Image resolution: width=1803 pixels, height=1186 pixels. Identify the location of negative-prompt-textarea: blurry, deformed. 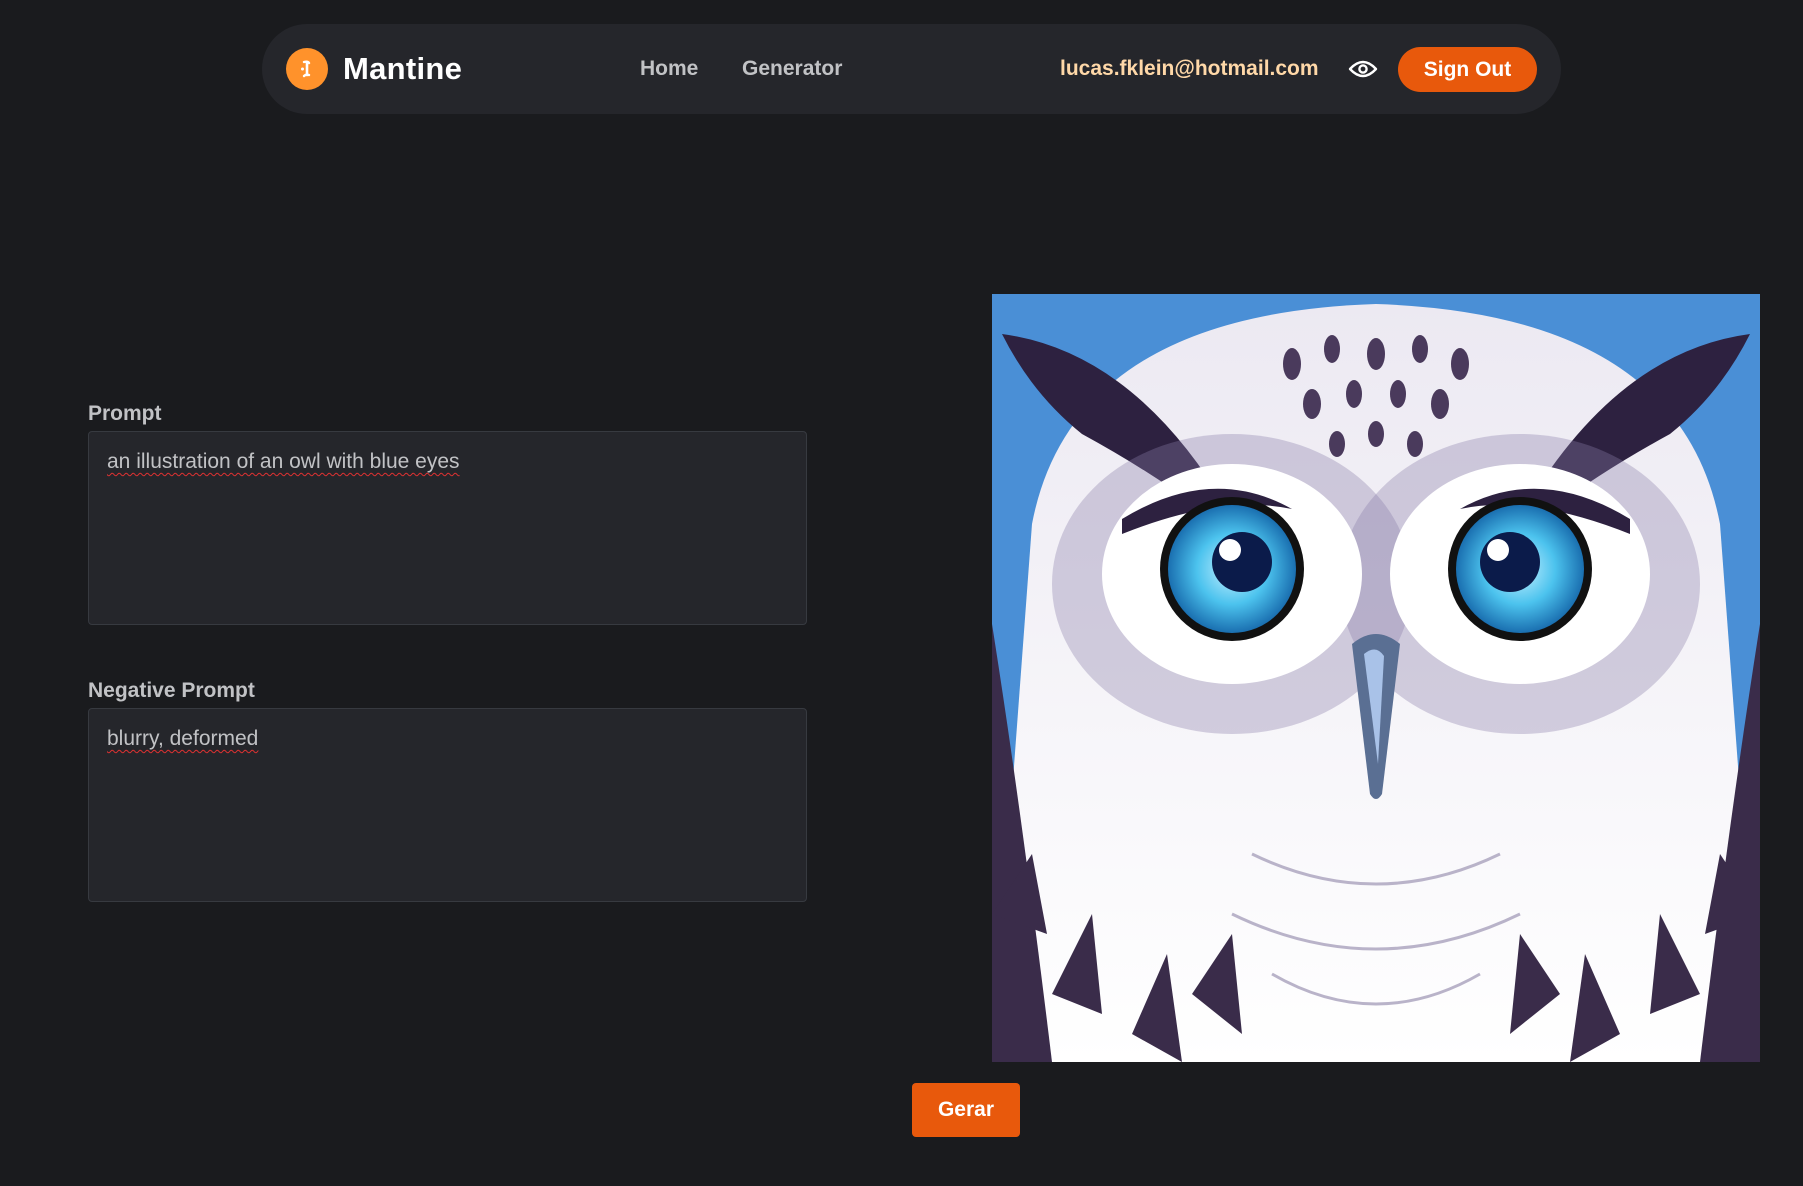
(447, 805).